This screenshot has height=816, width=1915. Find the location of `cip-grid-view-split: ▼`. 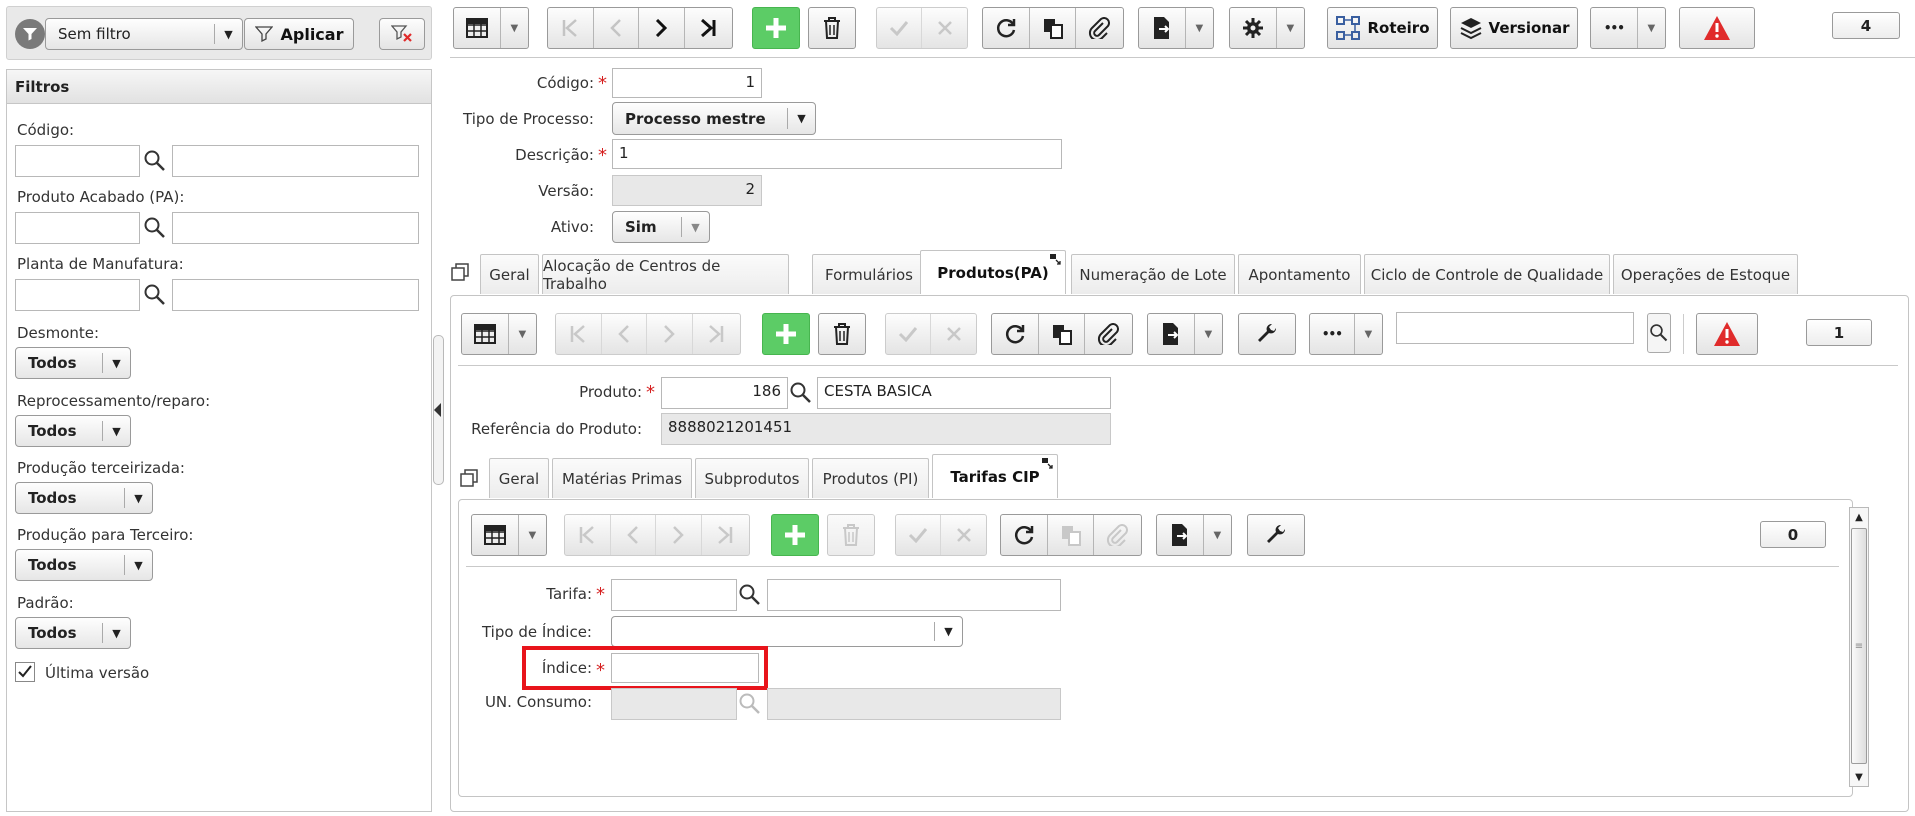

cip-grid-view-split: ▼ is located at coordinates (509, 535).